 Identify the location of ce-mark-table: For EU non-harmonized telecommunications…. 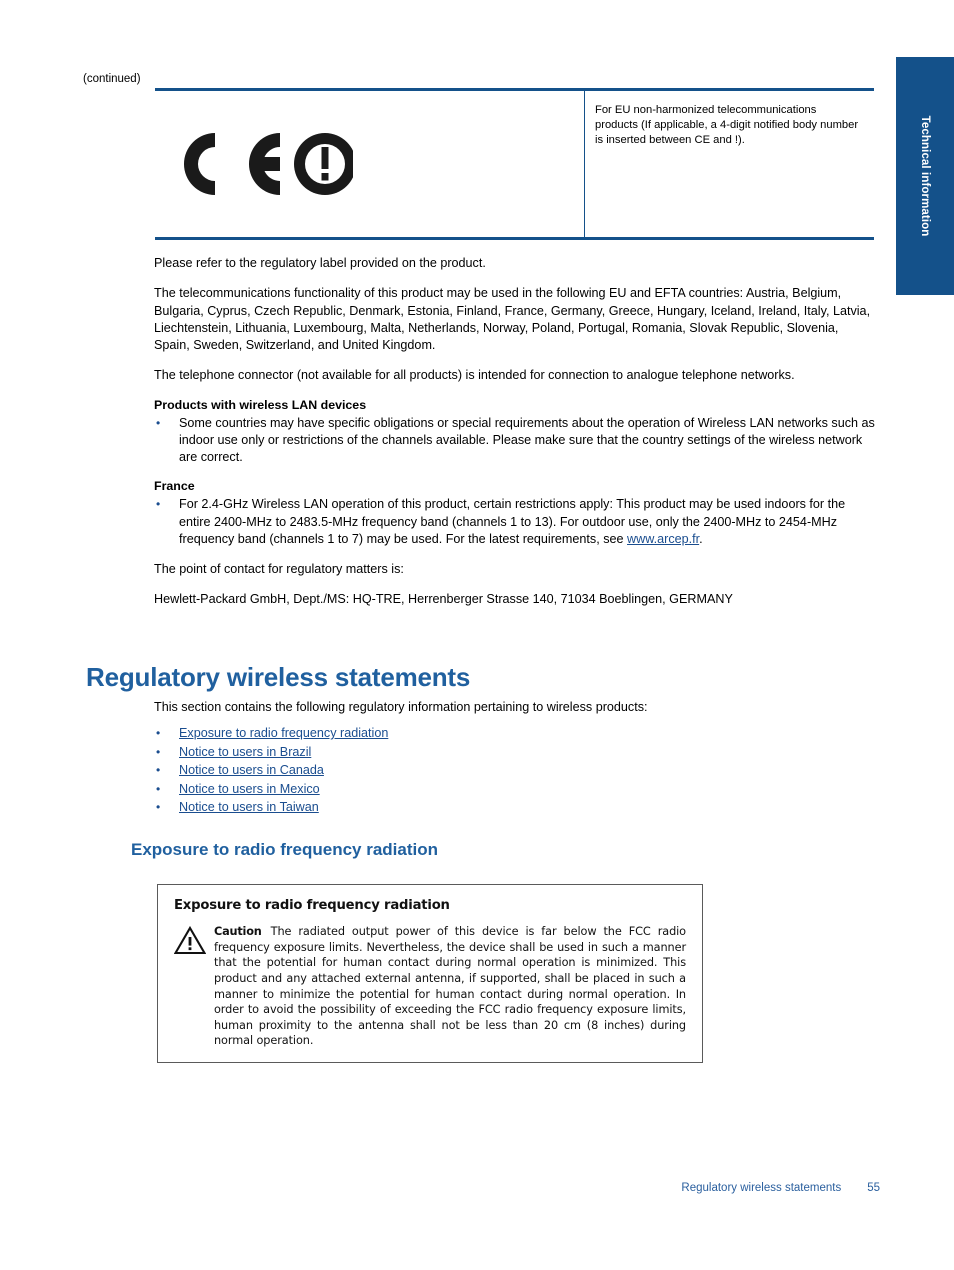
(514, 164).